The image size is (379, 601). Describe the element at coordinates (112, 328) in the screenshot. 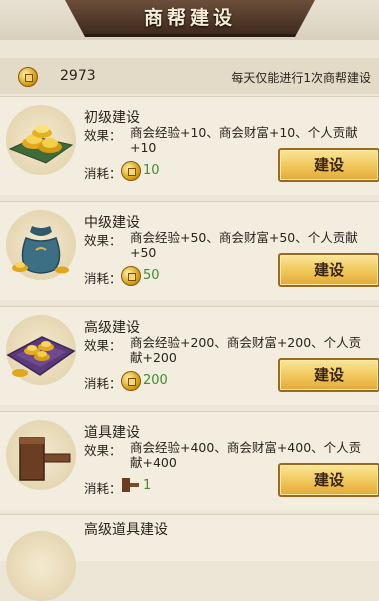

I see `build-title: 高级建设` at that location.